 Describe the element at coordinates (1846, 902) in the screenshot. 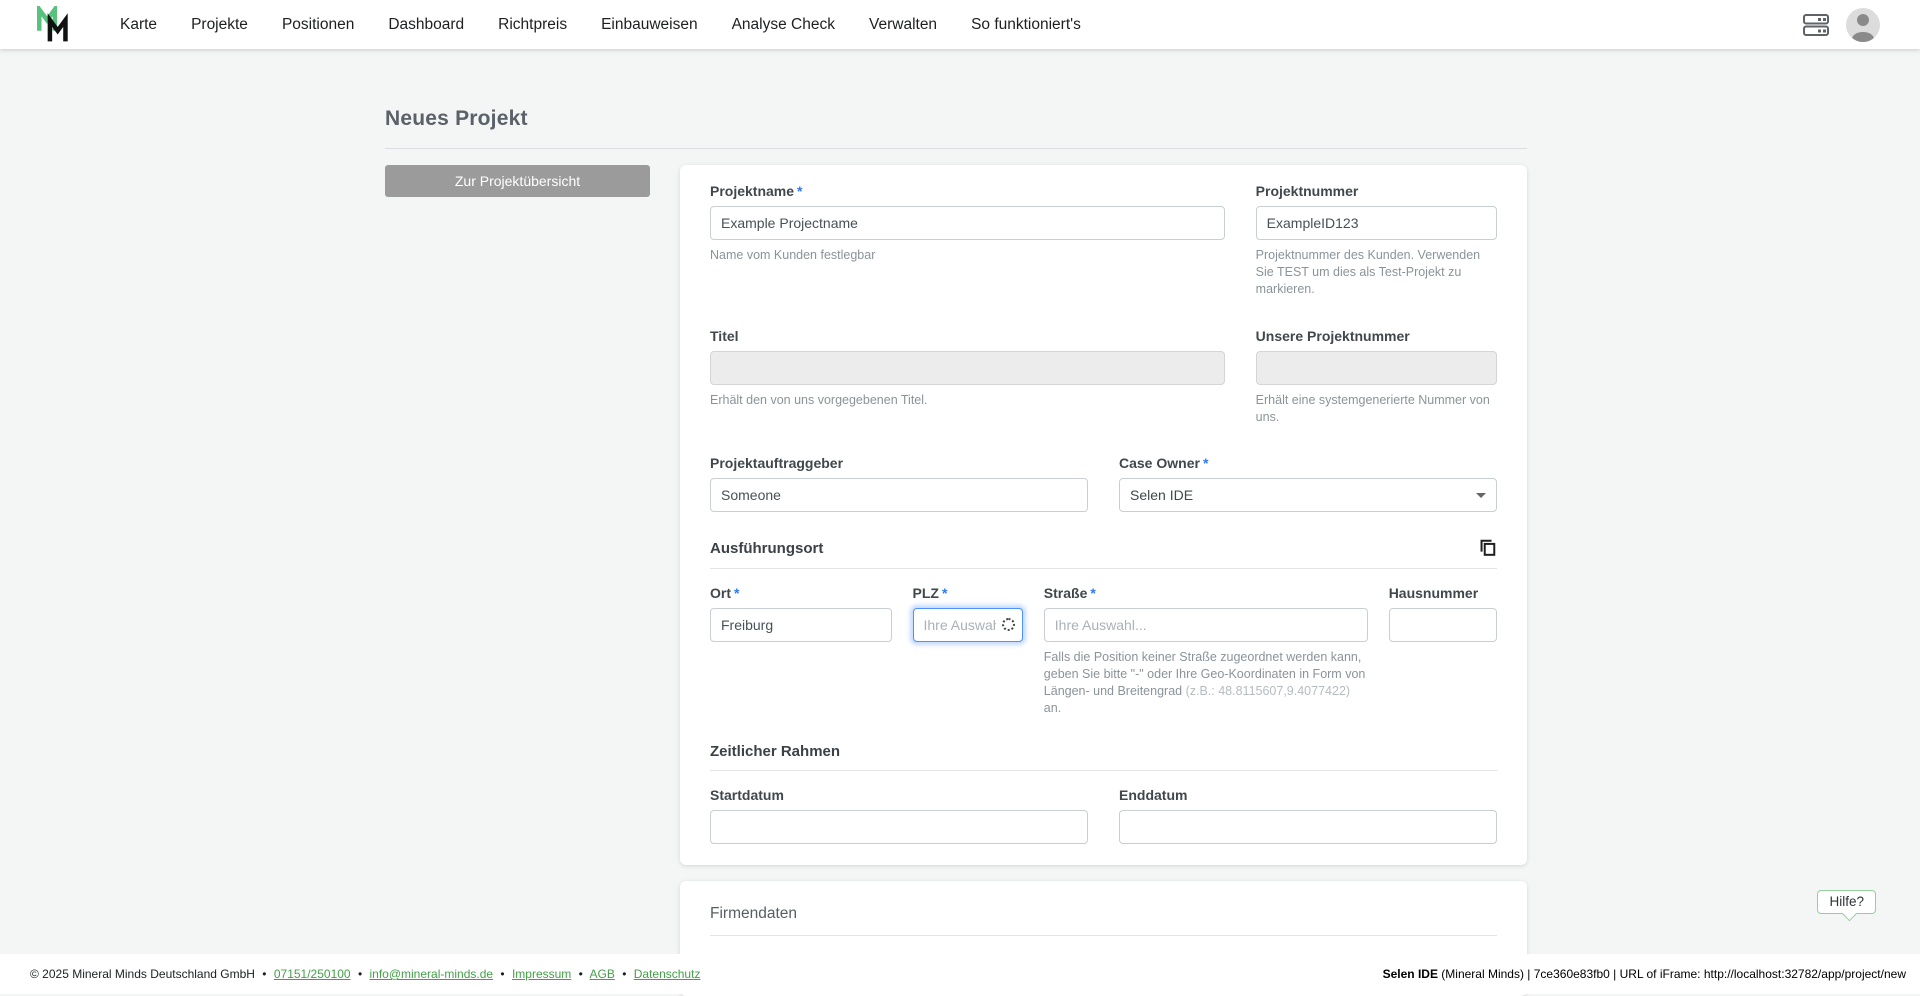

I see `help-button: Hilfe?` at that location.